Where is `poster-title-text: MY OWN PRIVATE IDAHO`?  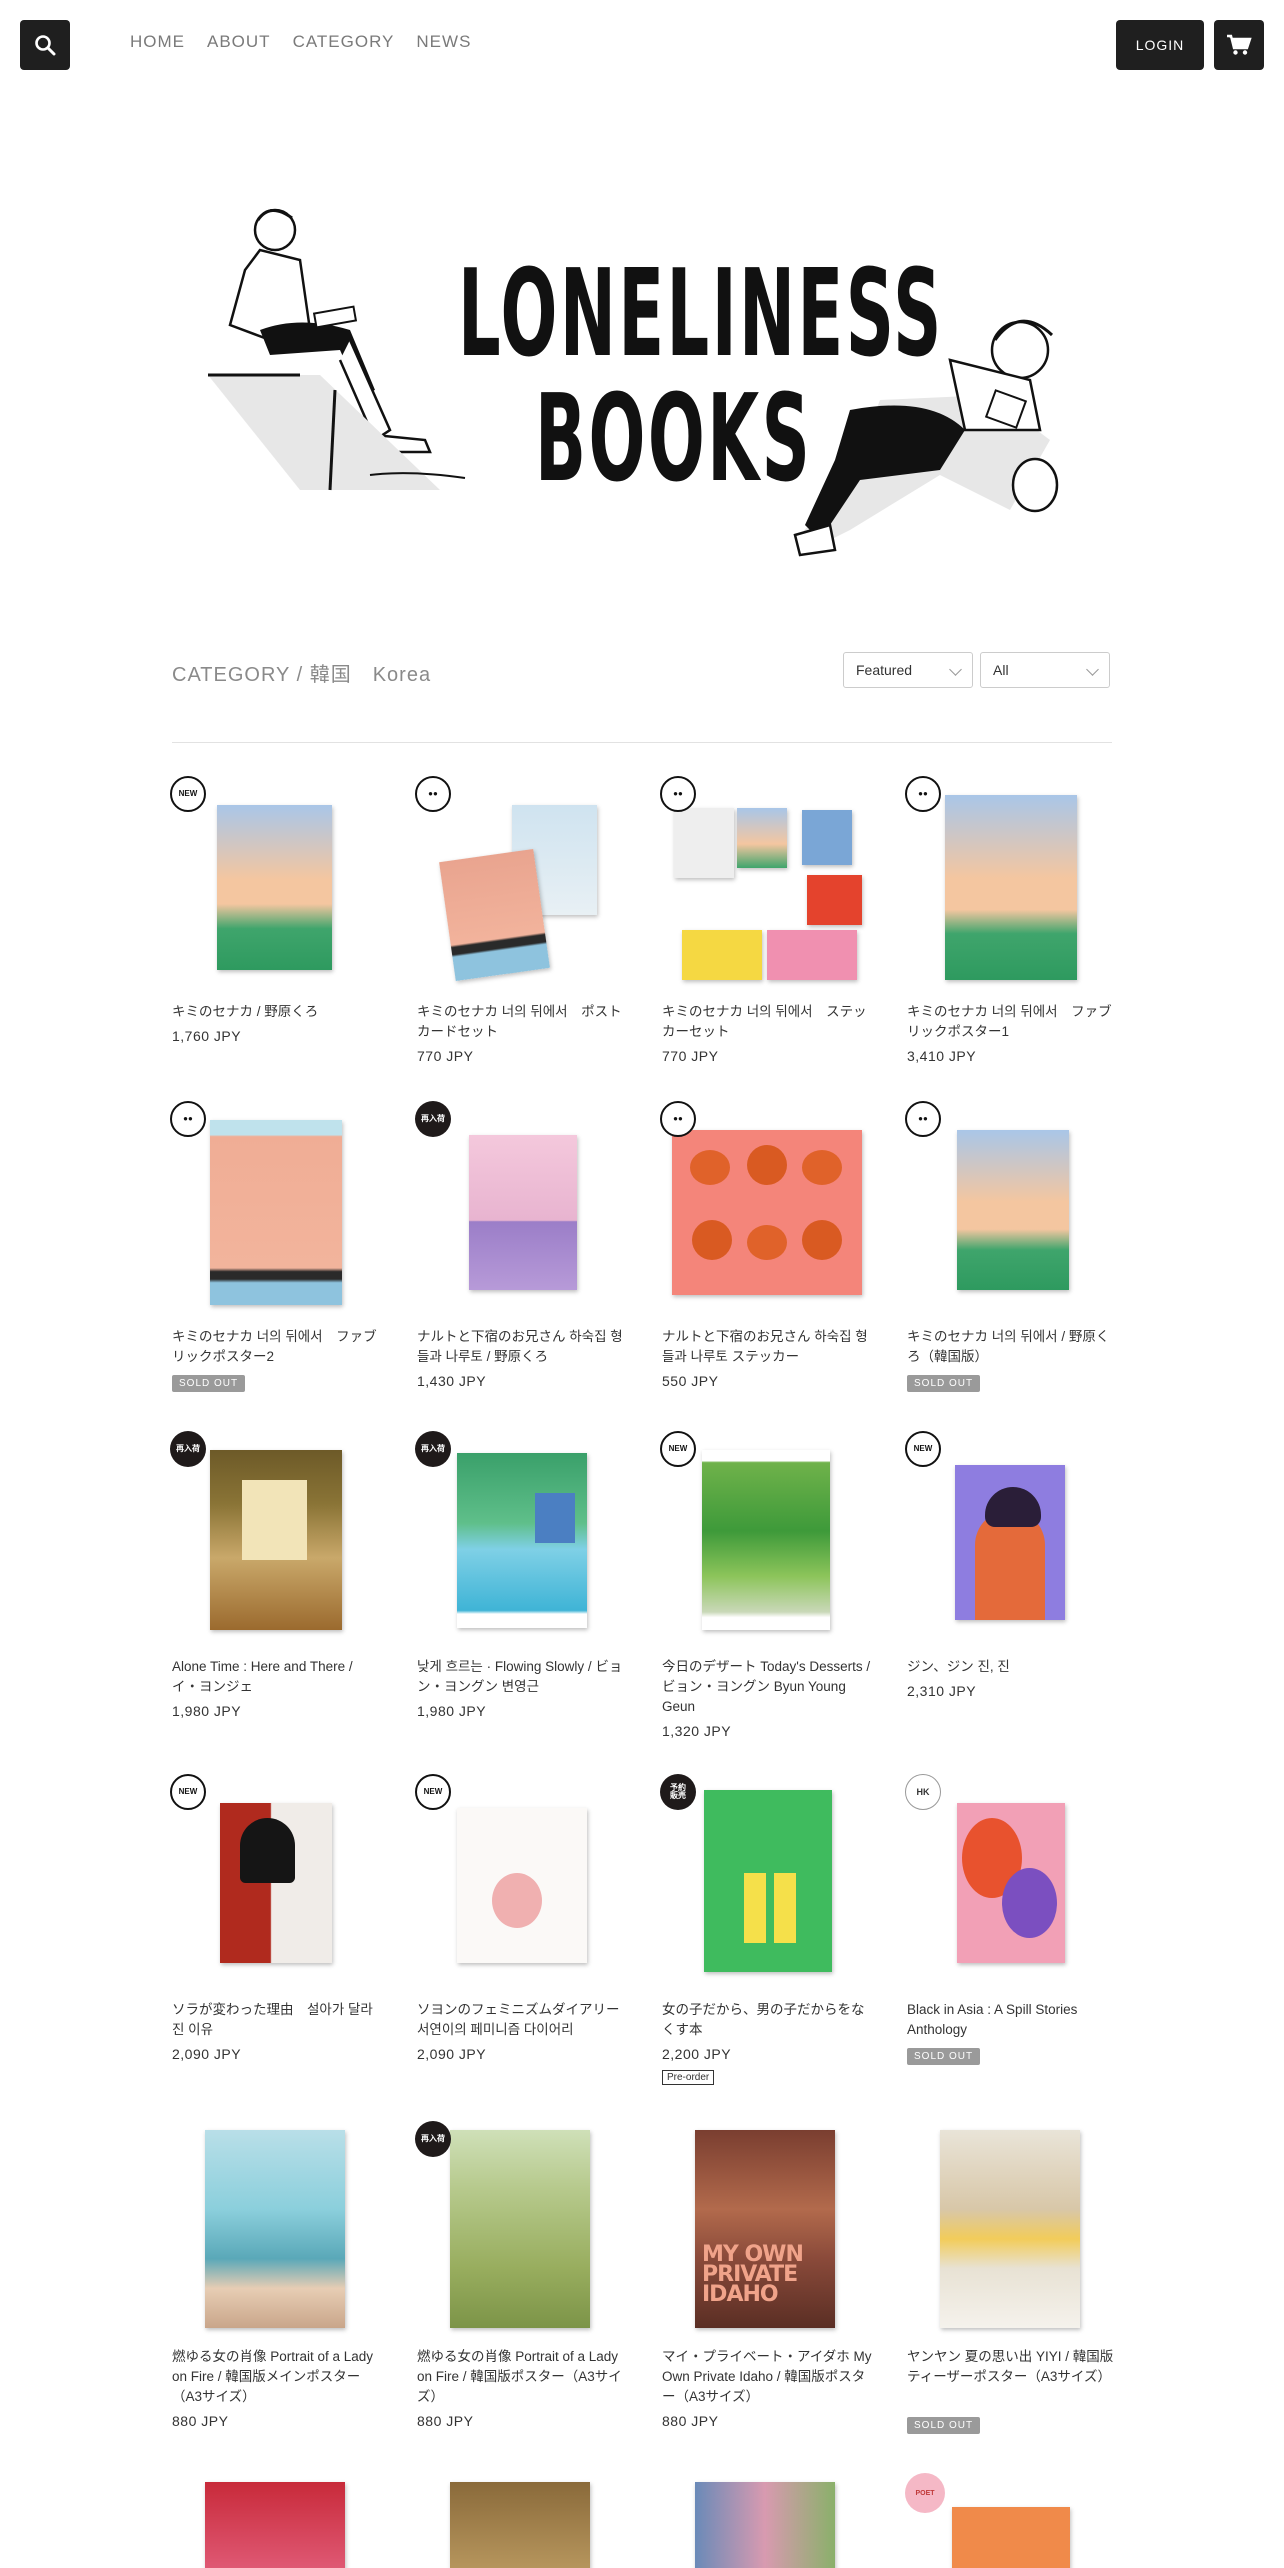
poster-title-text: MY OWN PRIVATE IDAHO is located at coordinates (753, 2274).